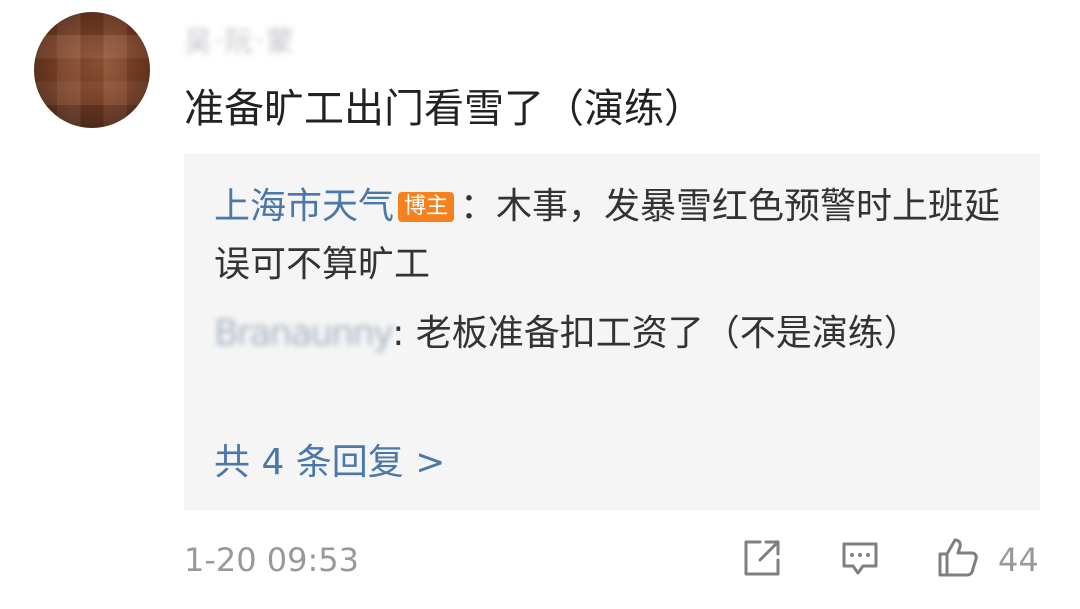 The height and width of the screenshot is (609, 1080). What do you see at coordinates (619, 236) in the screenshot?
I see `reply-item: 上海市天气 博主 ：木事，发暴雪红色预警时上班延误可不算旷工` at bounding box center [619, 236].